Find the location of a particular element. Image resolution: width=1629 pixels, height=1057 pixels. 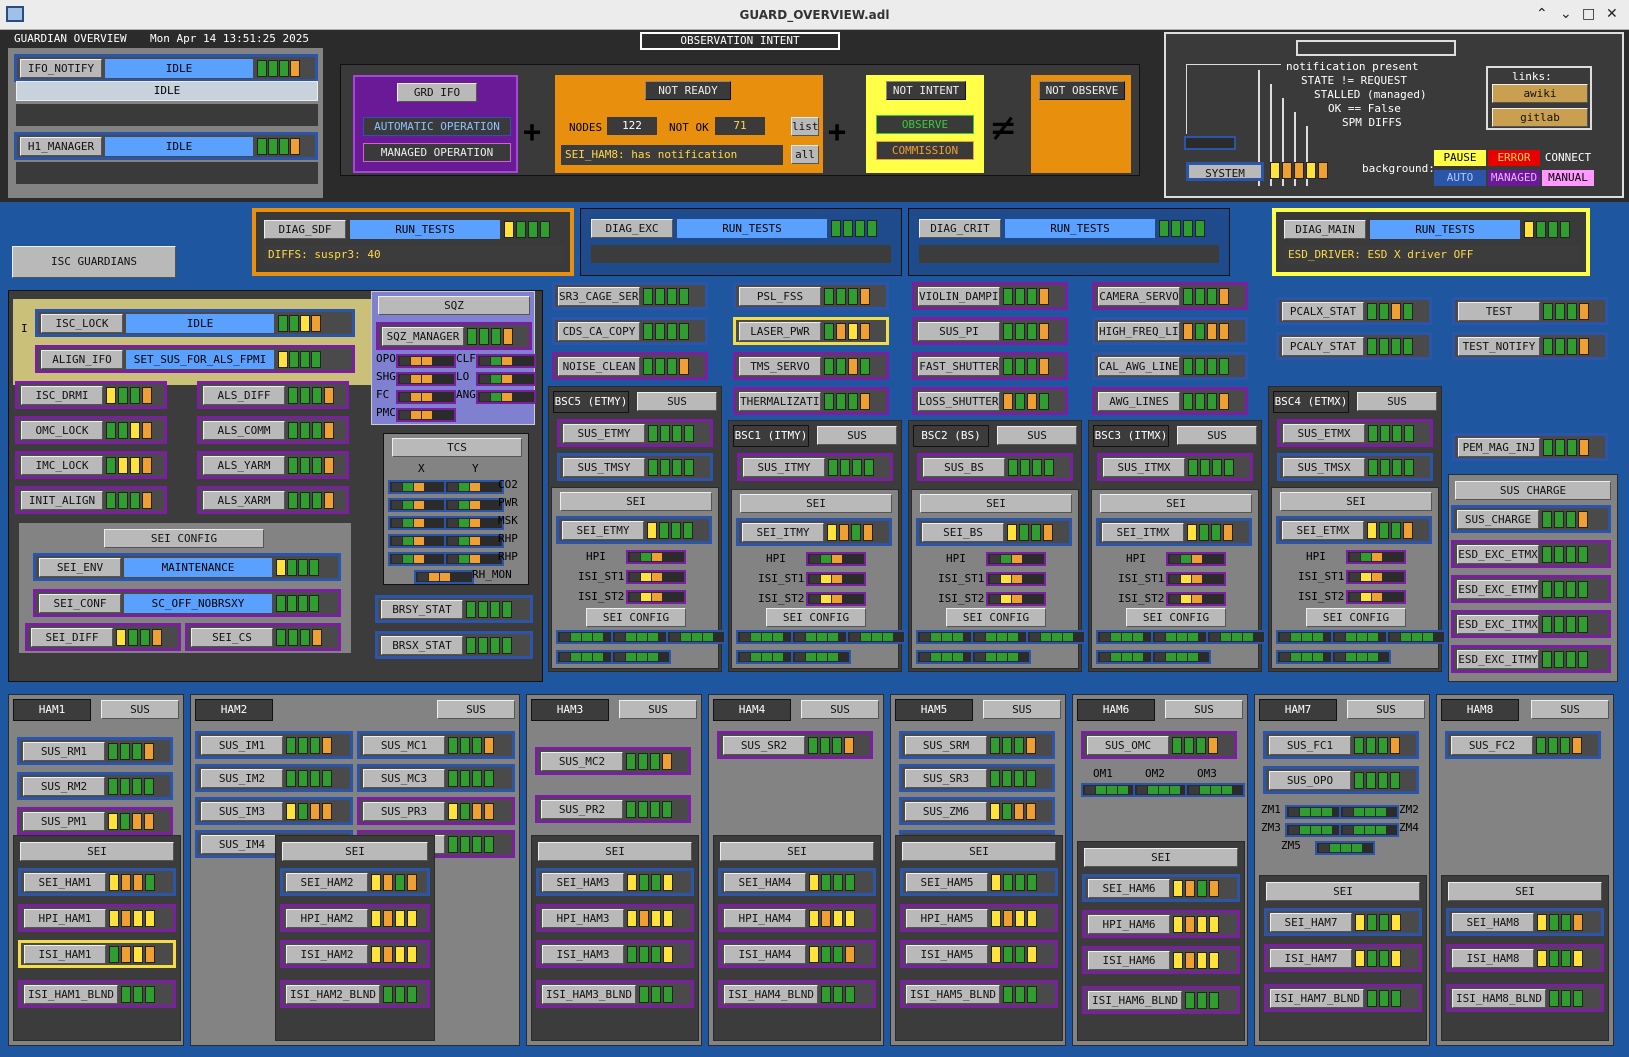

init-align-button: INIT_ALIGN is located at coordinates (62, 500).